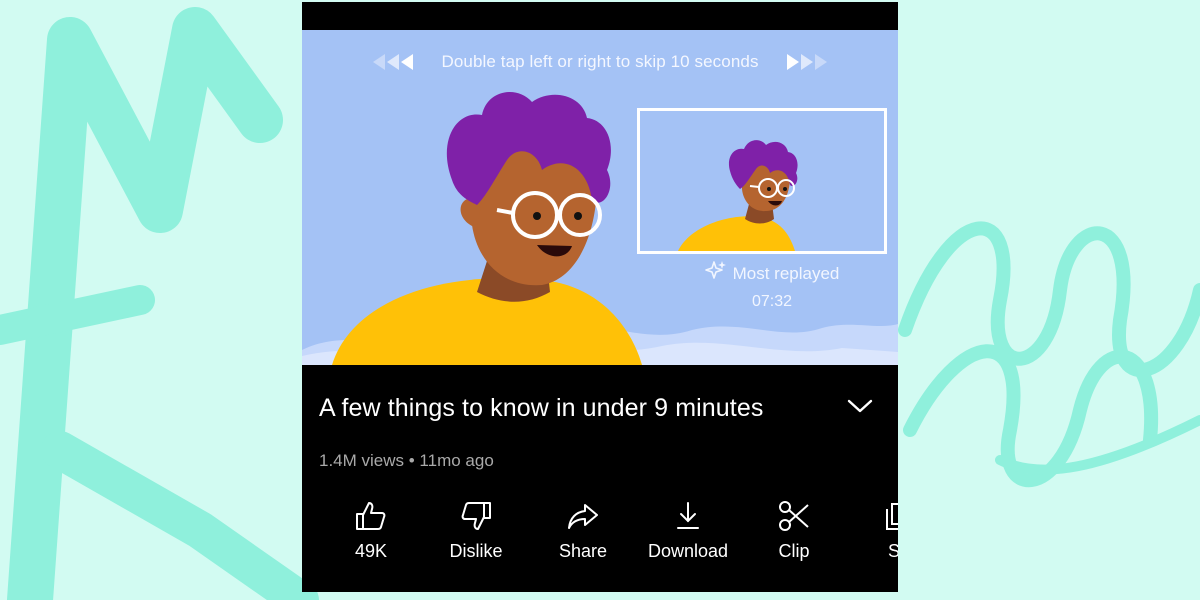 This screenshot has width=1200, height=600. Describe the element at coordinates (794, 551) in the screenshot. I see `clip-label: Clip` at that location.